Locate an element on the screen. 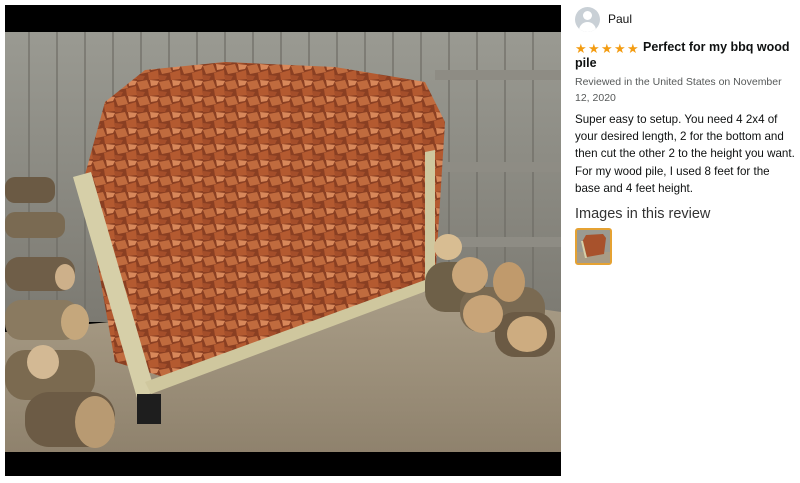 This screenshot has height=483, width=800. default-user-icon is located at coordinates (587, 19).